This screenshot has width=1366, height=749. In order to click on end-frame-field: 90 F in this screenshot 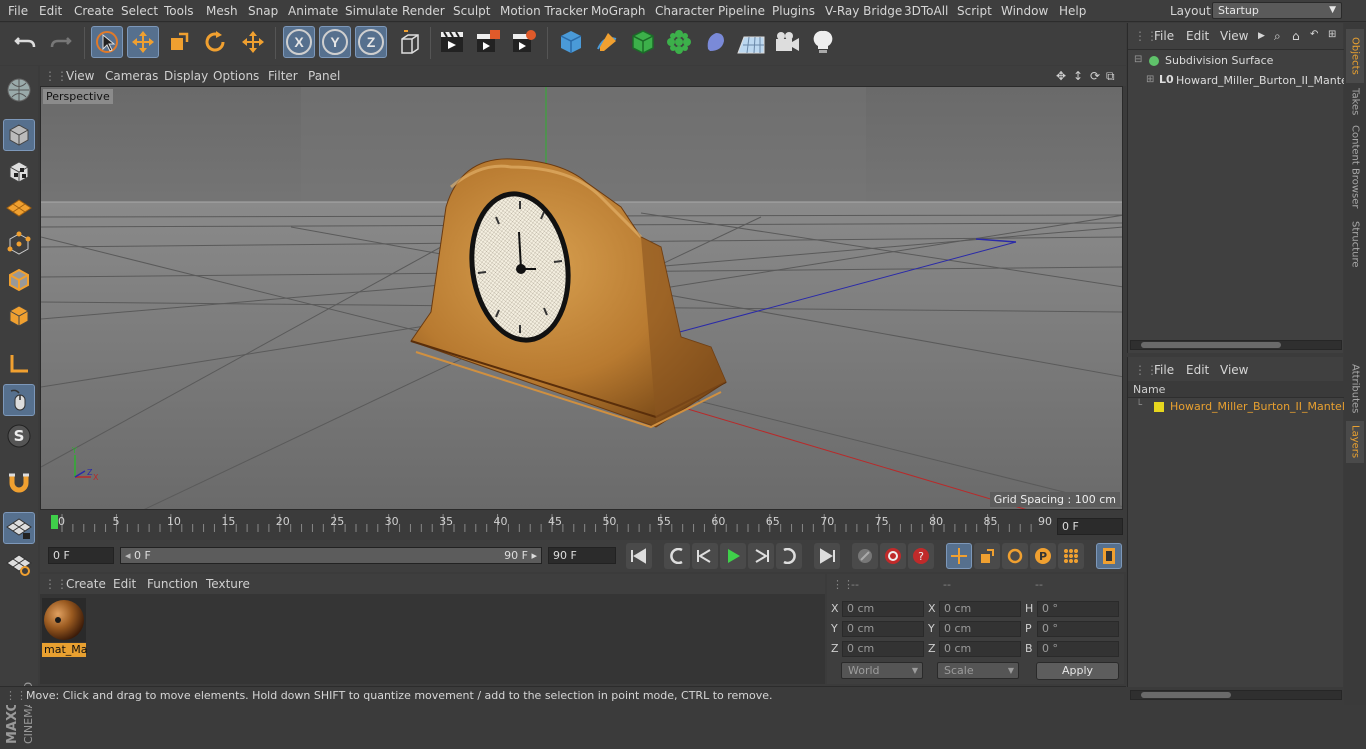, I will do `click(582, 555)`.